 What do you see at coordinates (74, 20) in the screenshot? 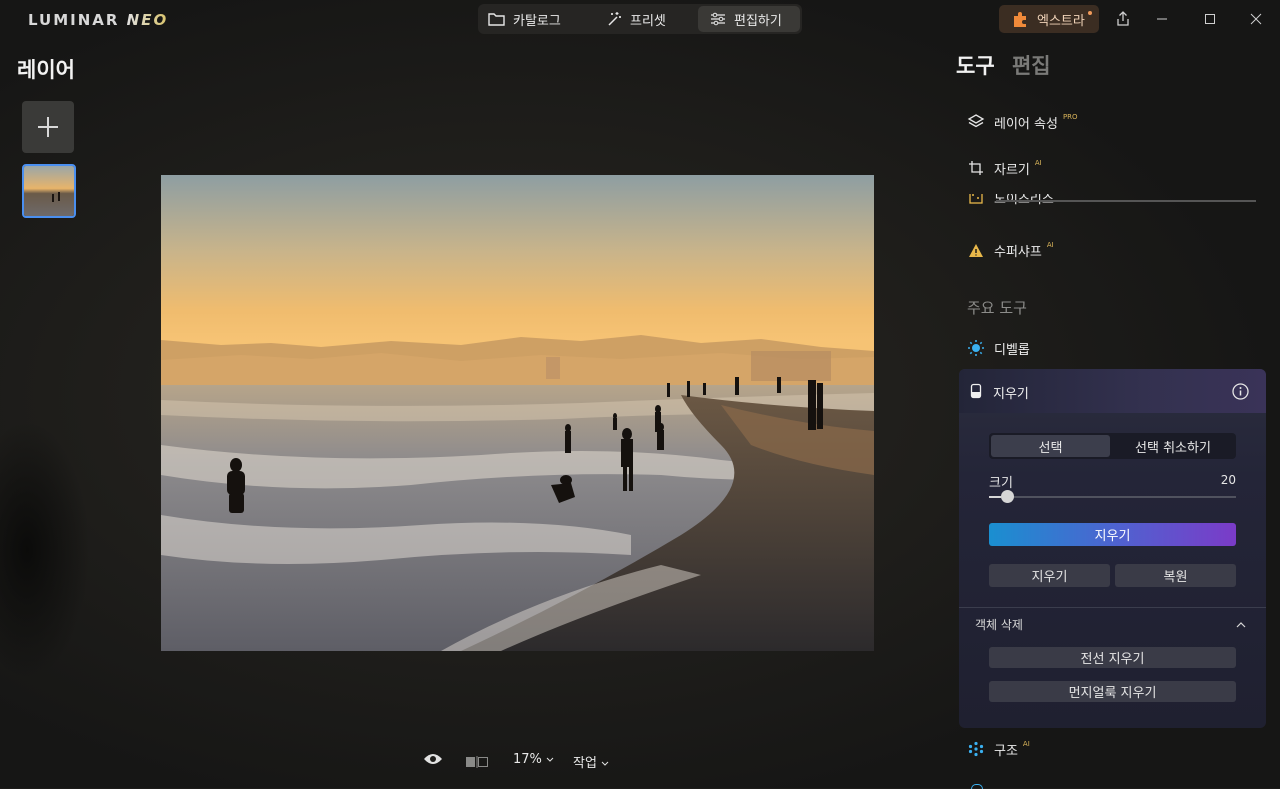
I see `logo-main: LUMINAR` at bounding box center [74, 20].